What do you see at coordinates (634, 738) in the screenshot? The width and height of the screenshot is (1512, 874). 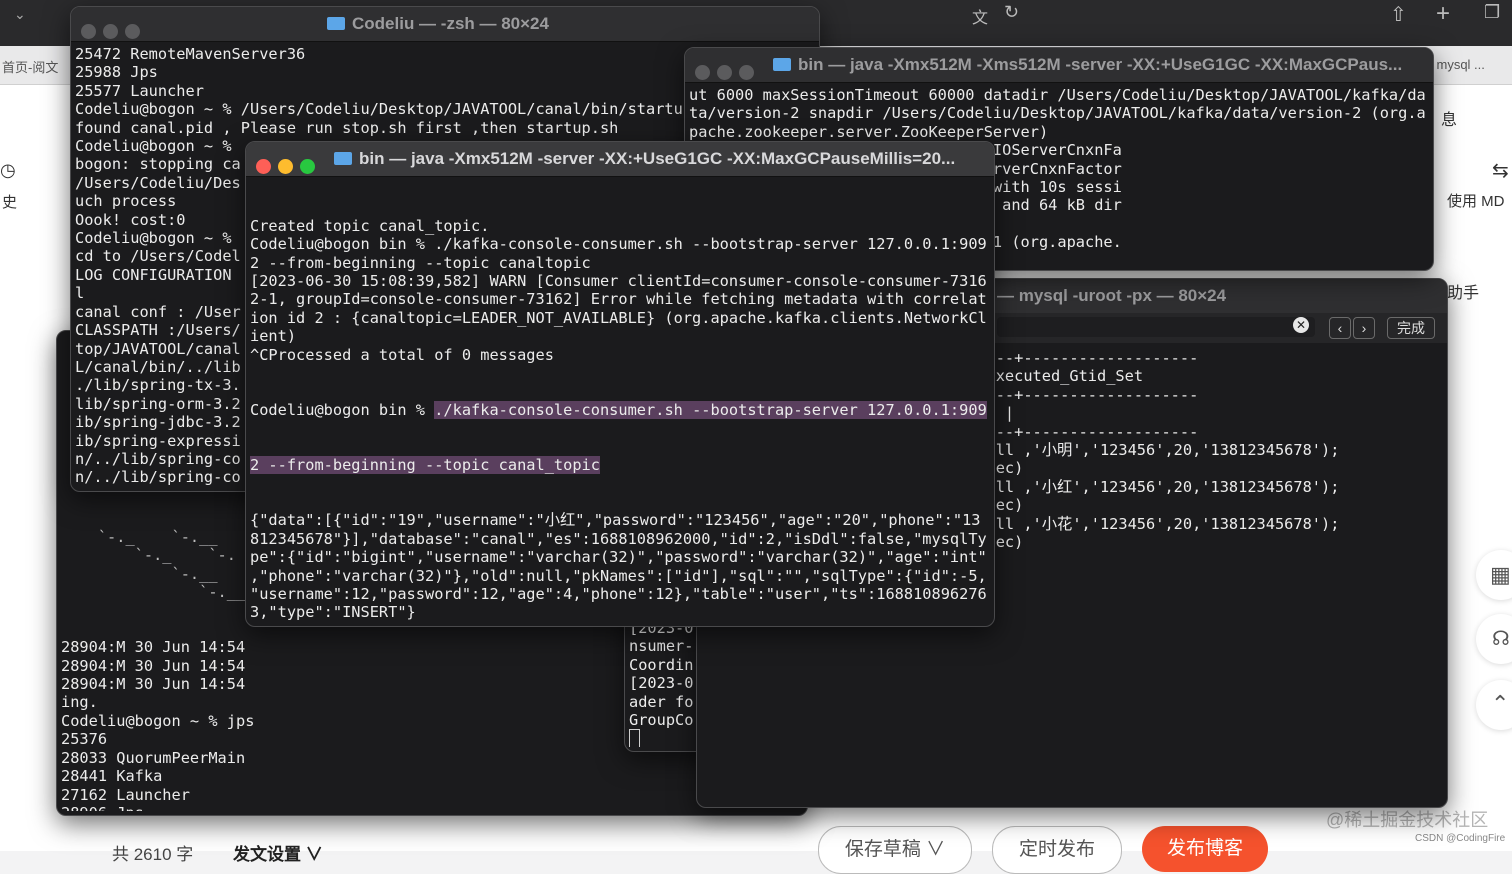 I see `cursor` at bounding box center [634, 738].